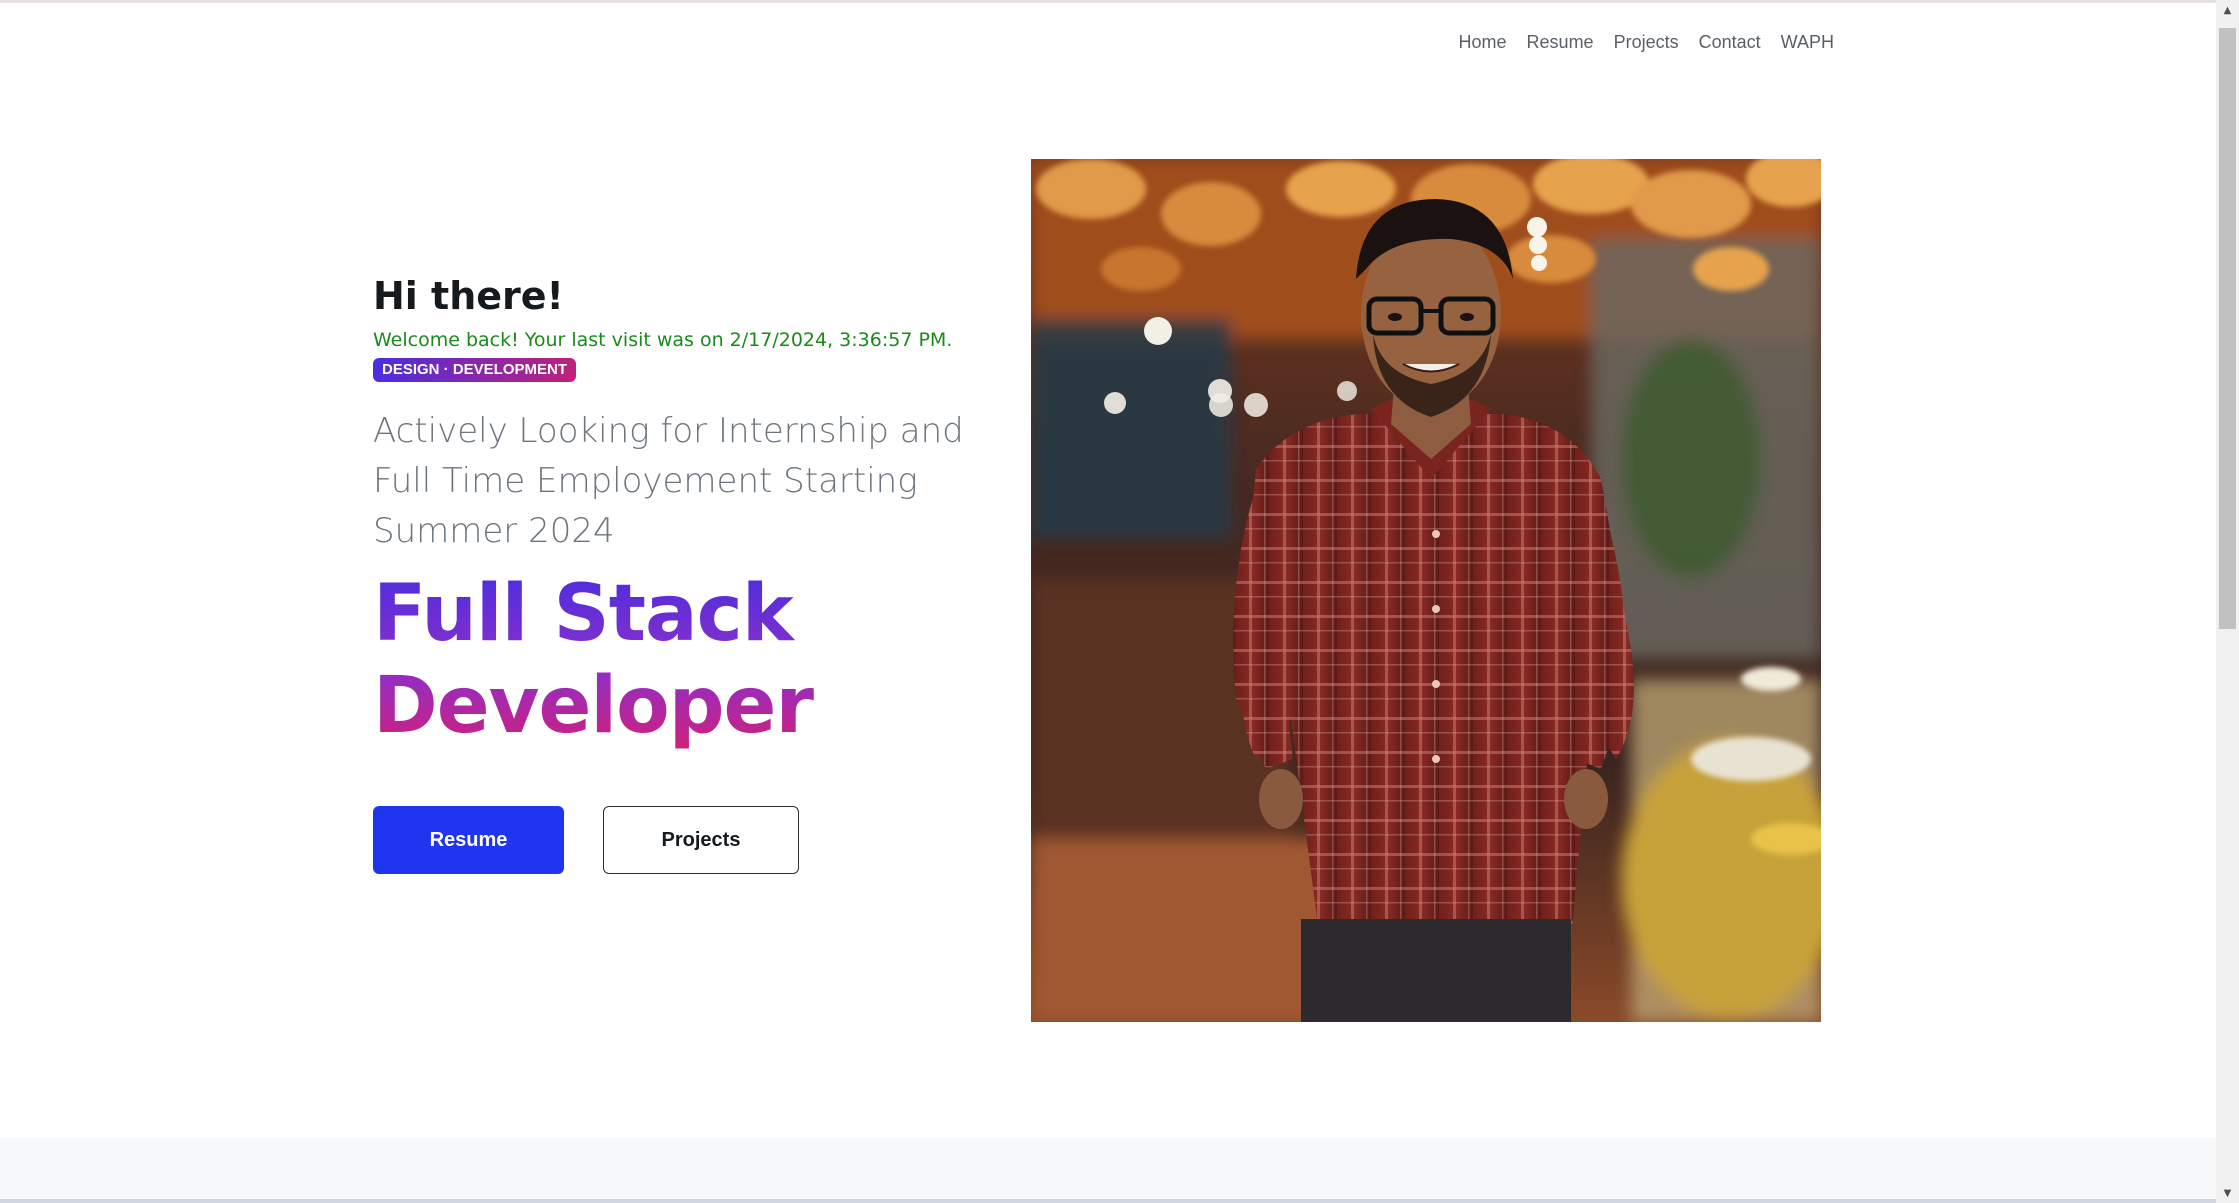  I want to click on nav-contact-link: Contact, so click(1730, 42).